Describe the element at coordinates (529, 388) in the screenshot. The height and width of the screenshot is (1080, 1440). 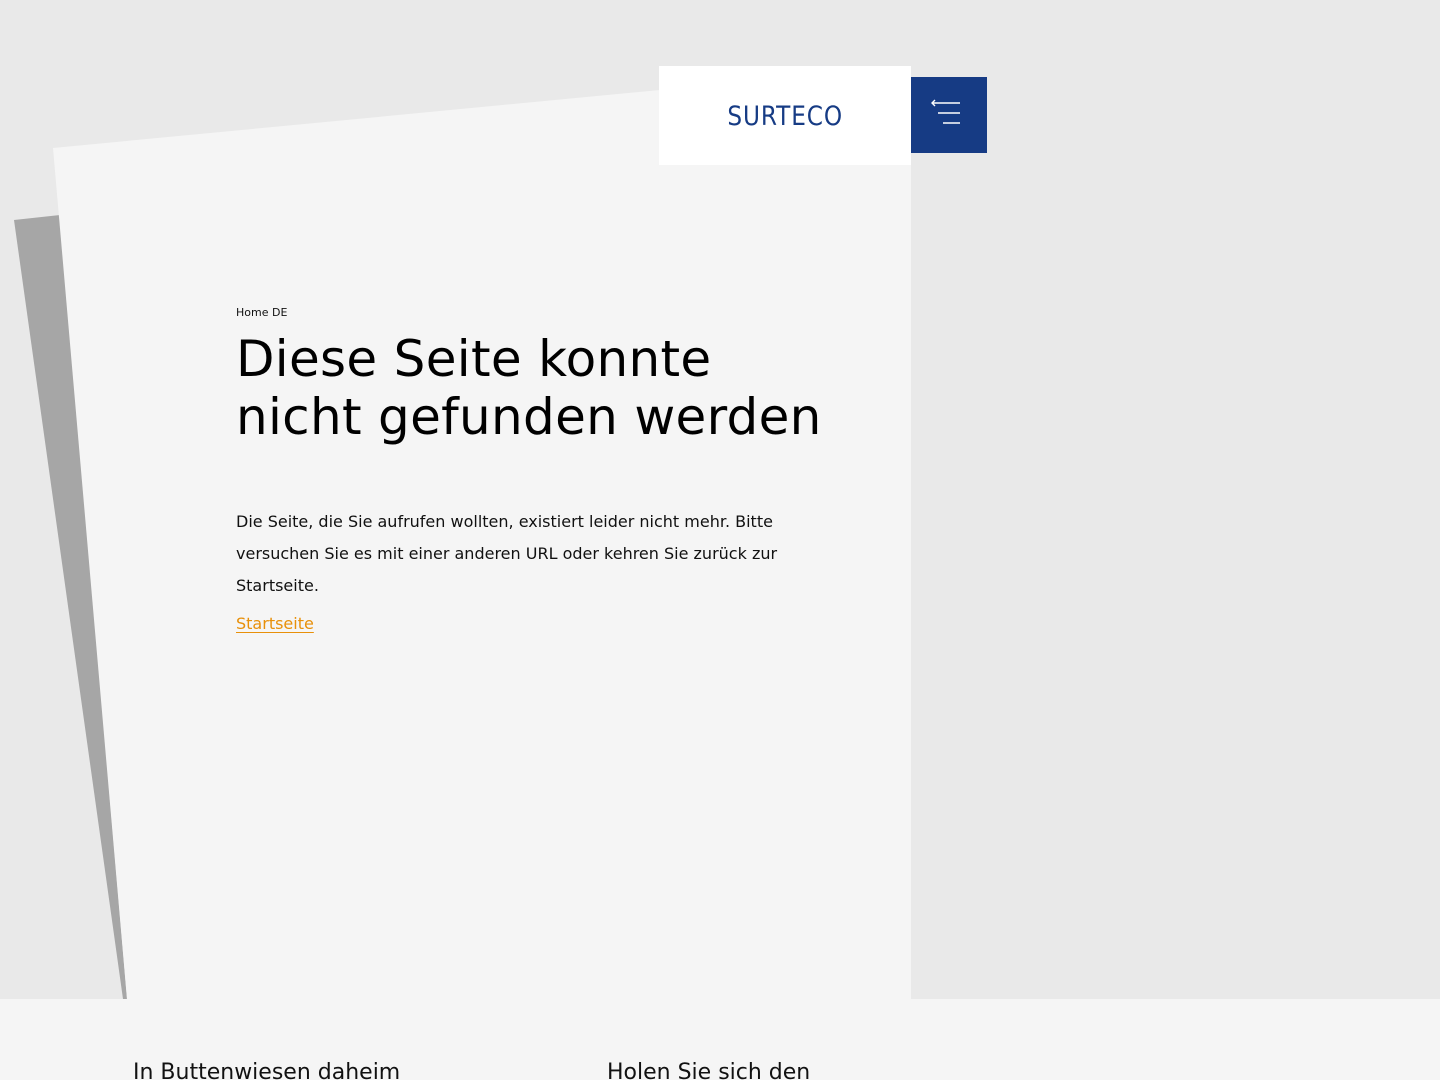
I see `page-title: Diese Seite konnte nicht gefunden werden` at that location.